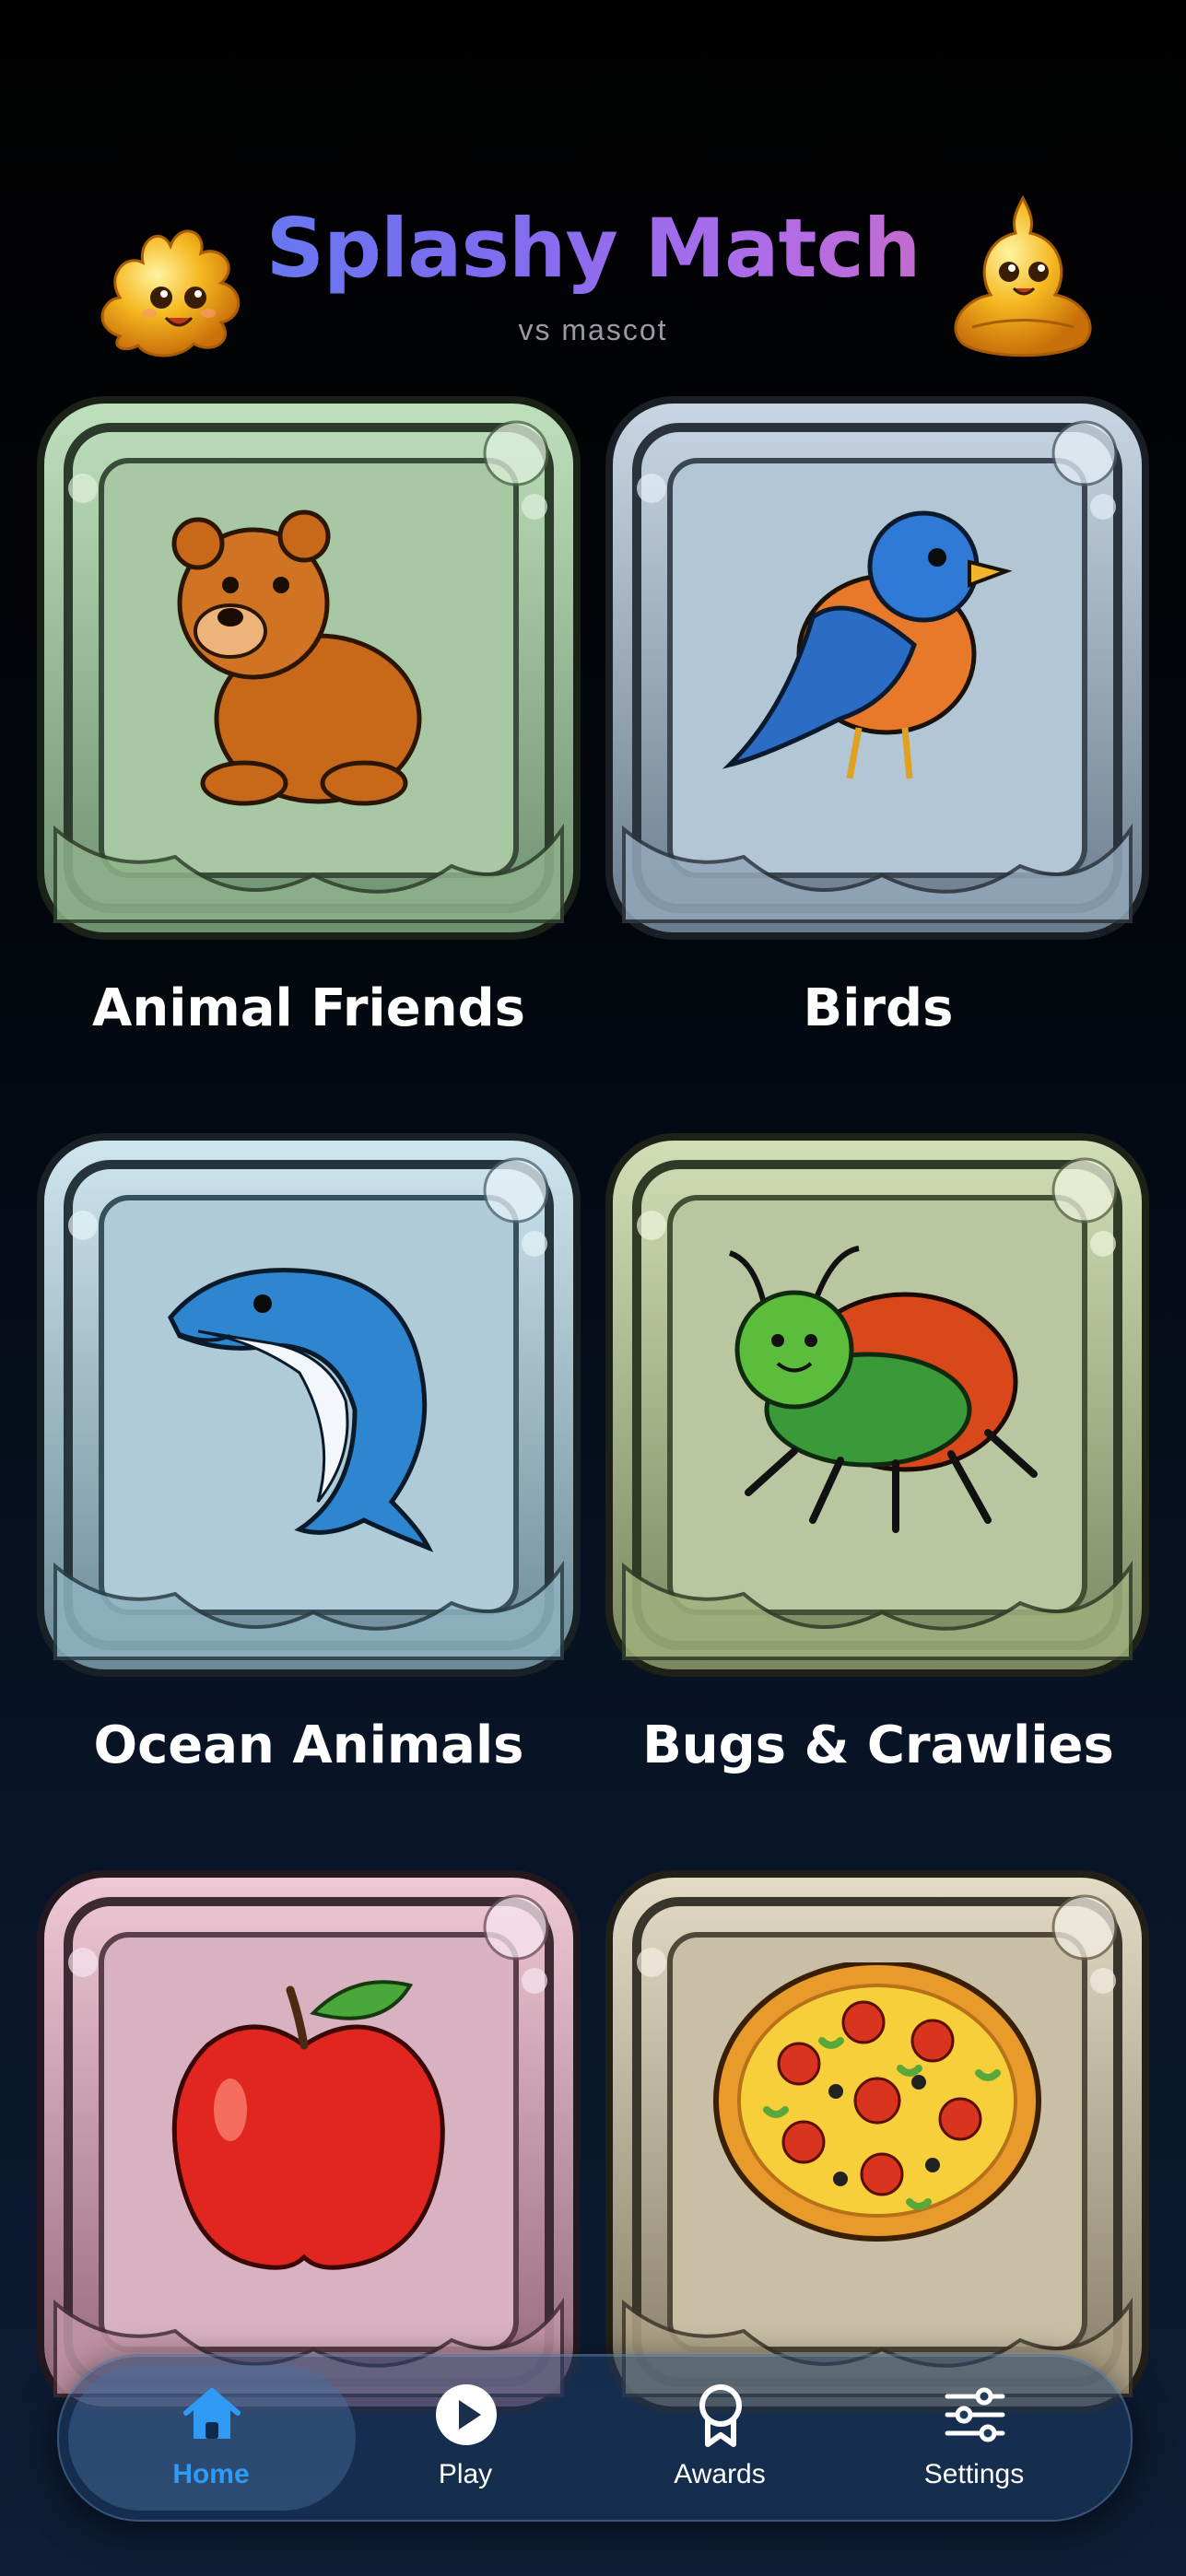 The width and height of the screenshot is (1186, 2576). What do you see at coordinates (212, 2413) in the screenshot?
I see `home-icon` at bounding box center [212, 2413].